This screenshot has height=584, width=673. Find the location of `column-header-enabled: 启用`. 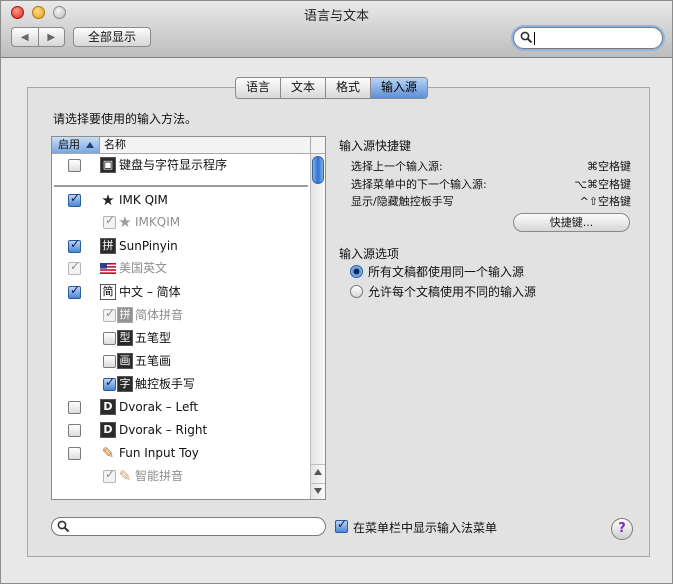

column-header-enabled: 启用 is located at coordinates (76, 145).